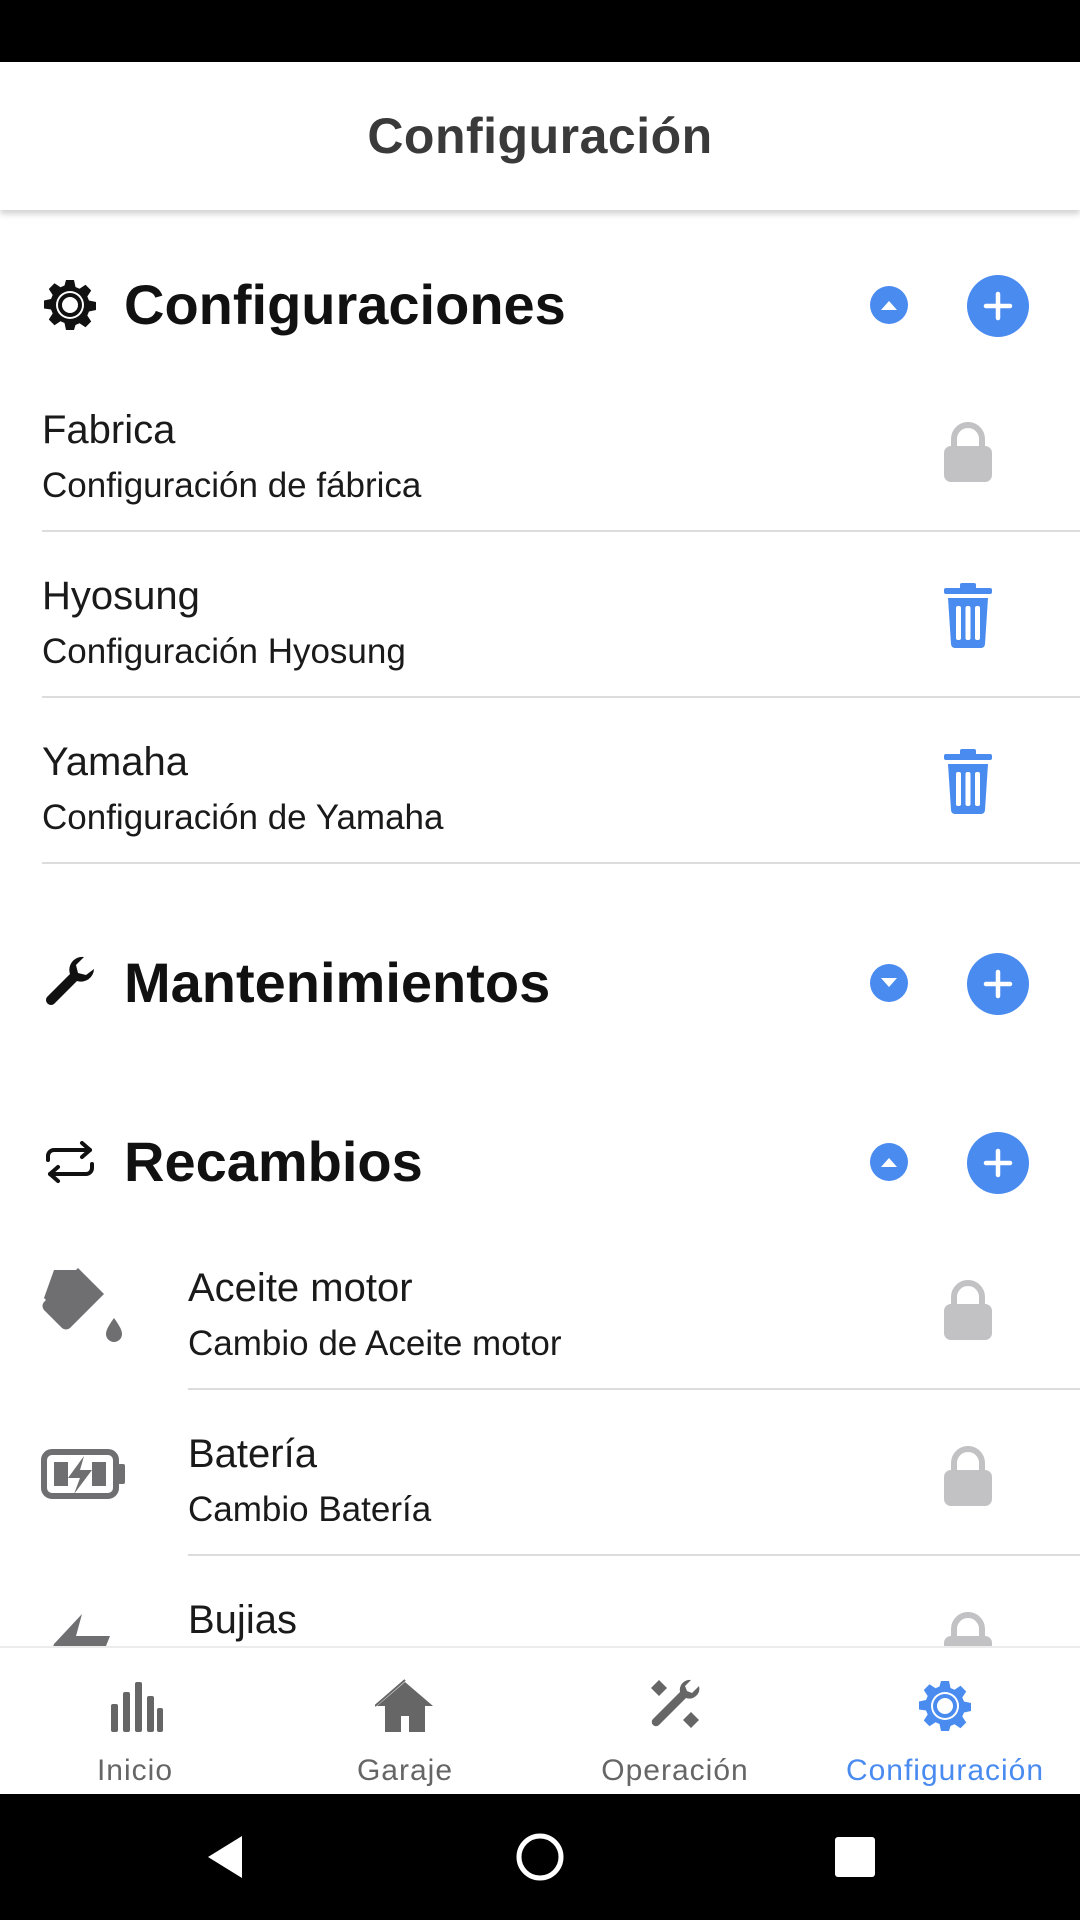 This screenshot has height=1920, width=1080. I want to click on recents-icon, so click(855, 1857).